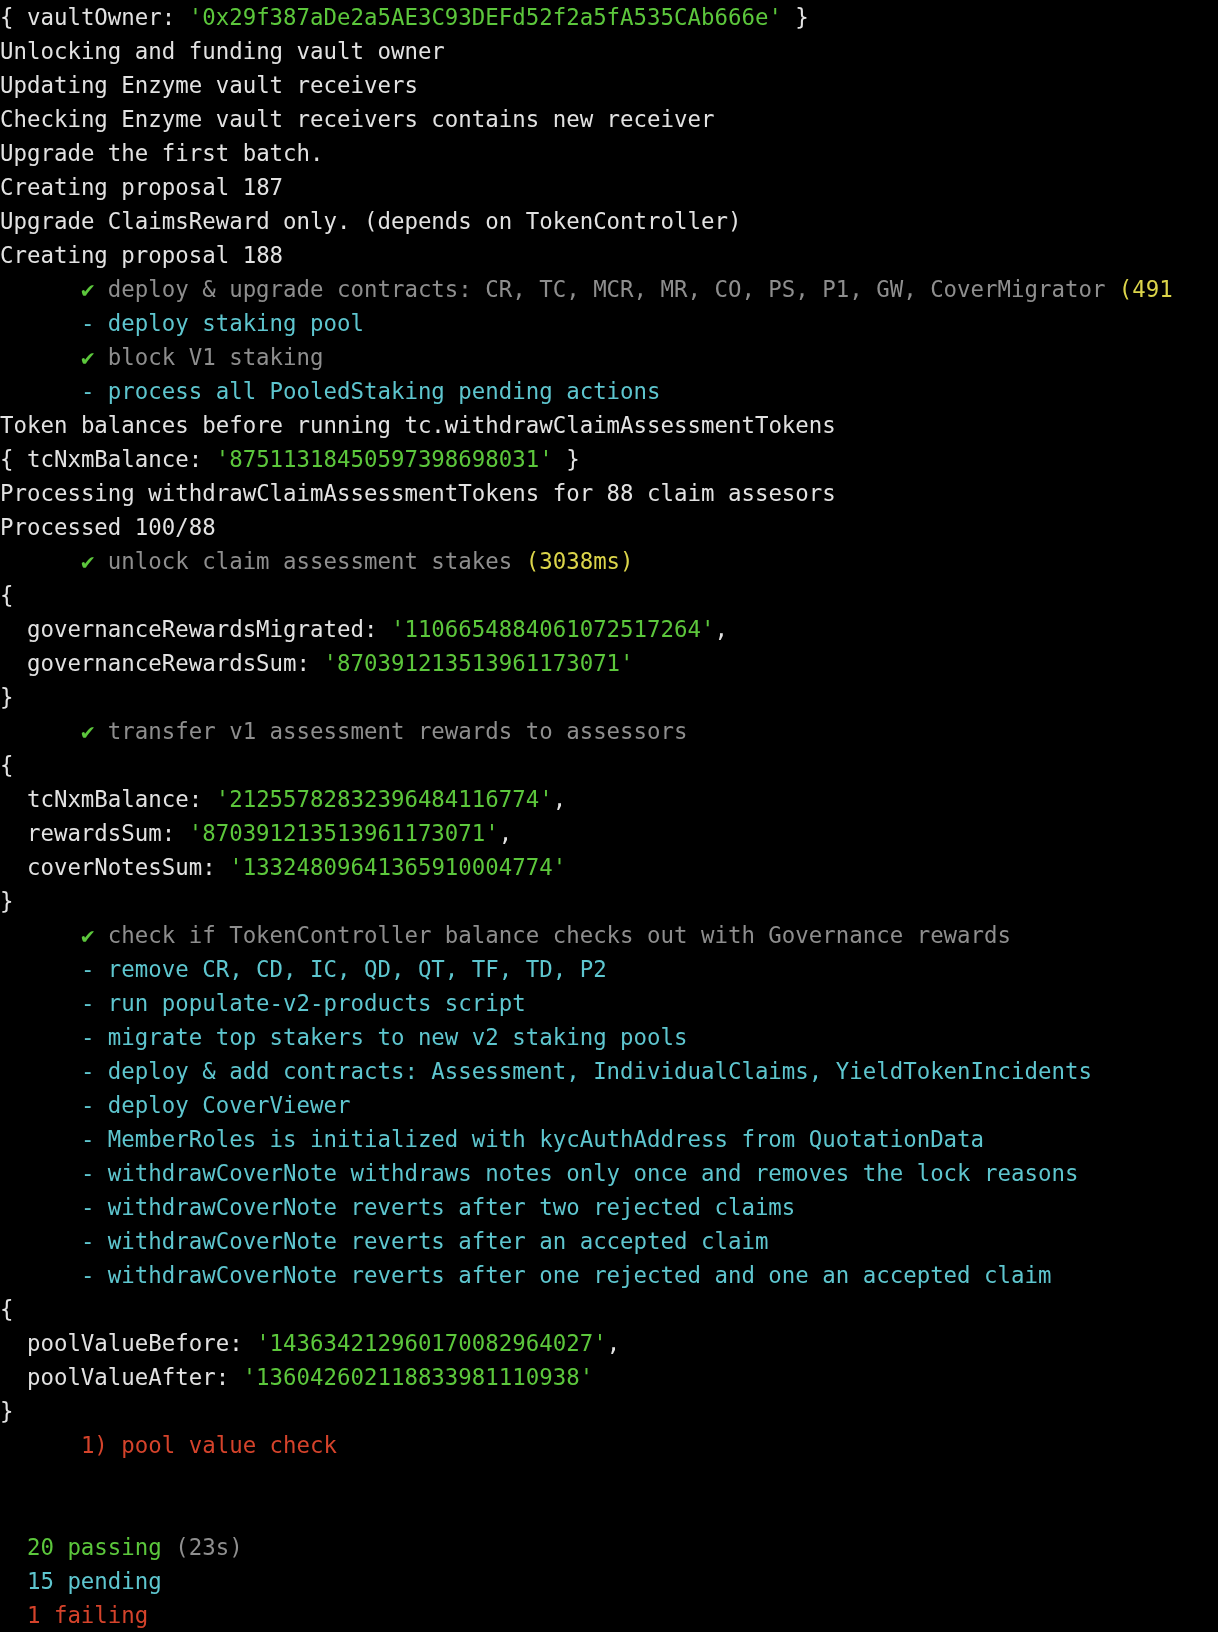 This screenshot has width=1218, height=1632. I want to click on test-result: - withdrawCoverNote reverts after an accepted claim, so click(424, 1241).